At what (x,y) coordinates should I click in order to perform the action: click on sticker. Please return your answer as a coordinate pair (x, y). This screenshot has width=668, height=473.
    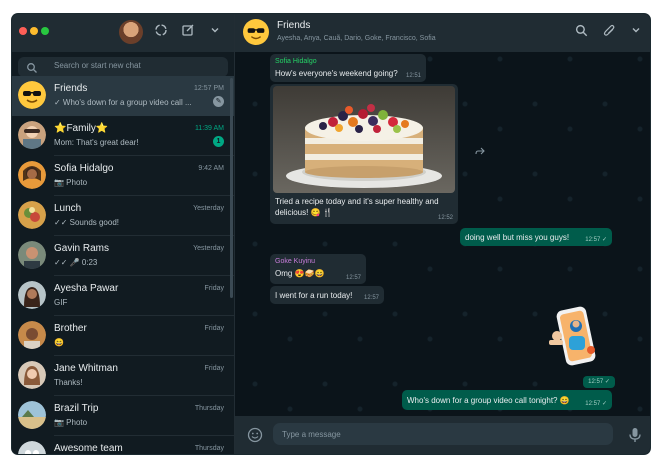
    Looking at the image, I should click on (574, 337).